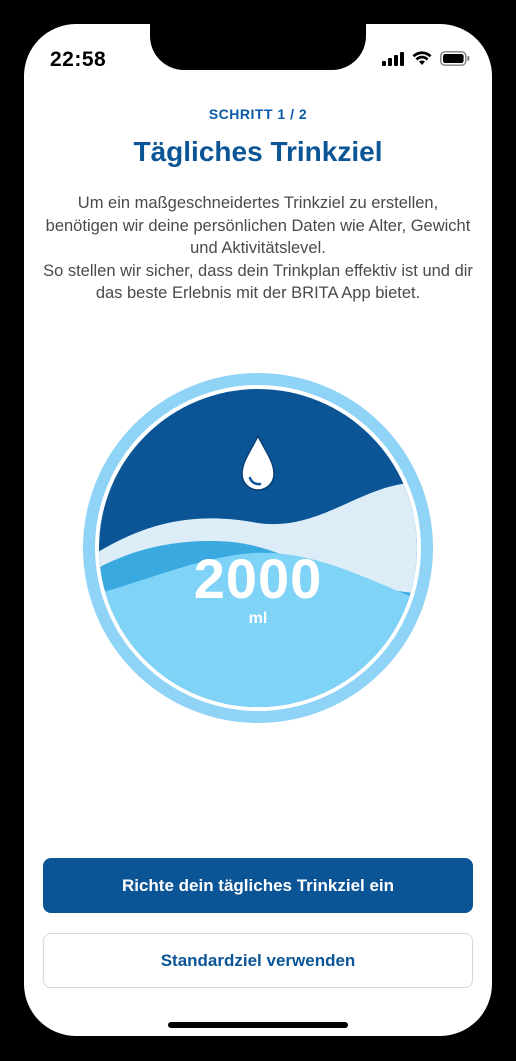 The image size is (516, 1061). Describe the element at coordinates (258, 960) in the screenshot. I see `use-default-goal-button: Standardziel verwenden` at that location.